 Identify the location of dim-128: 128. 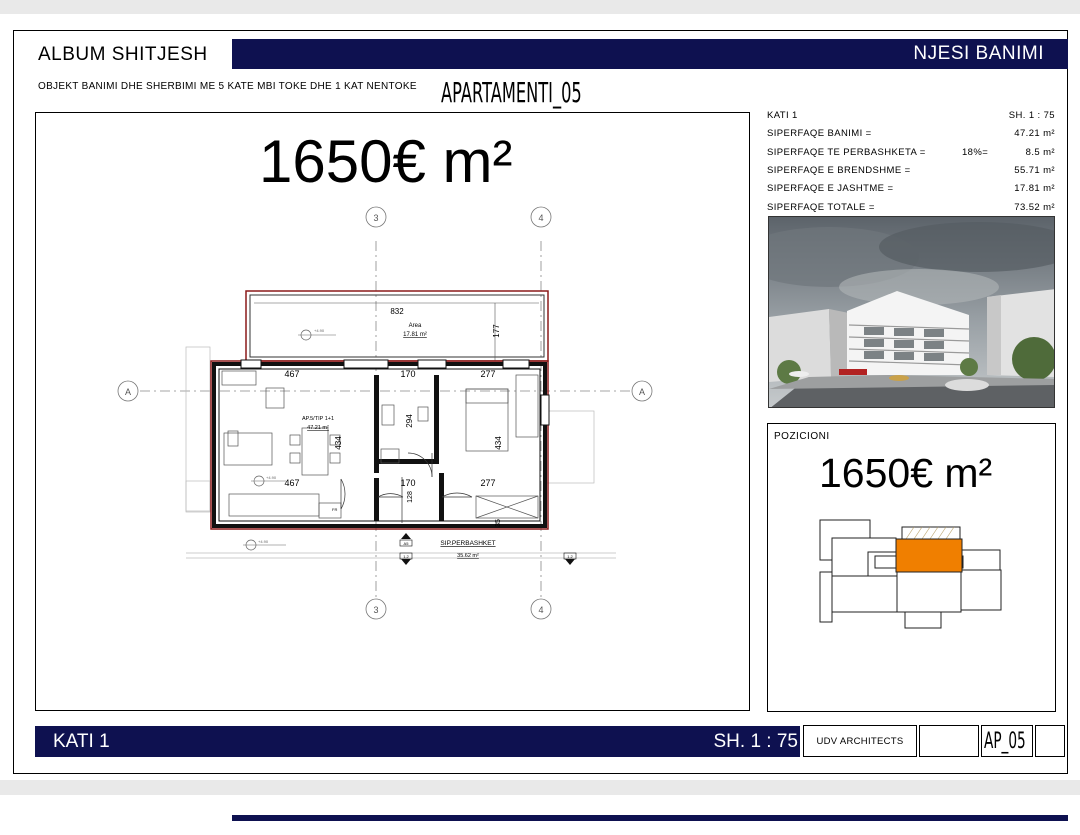
(410, 497).